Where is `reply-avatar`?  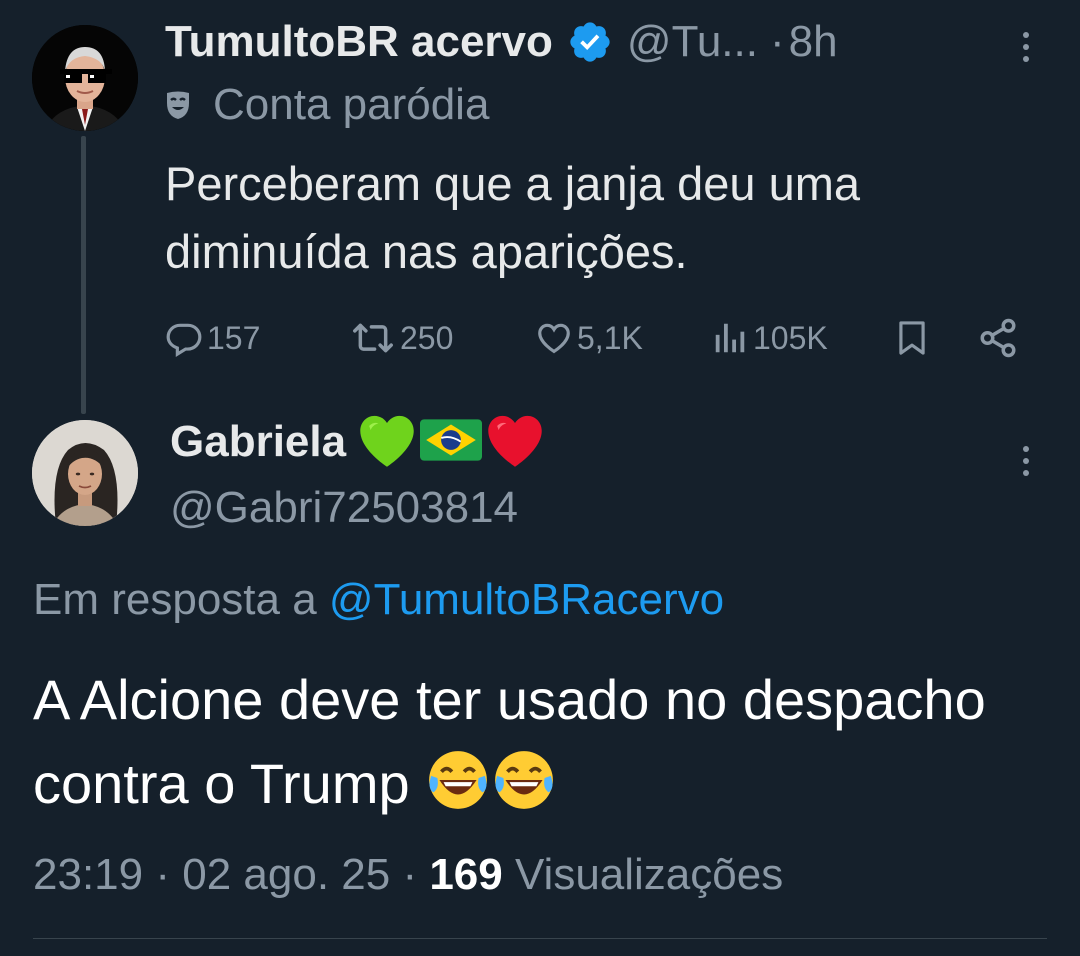 reply-avatar is located at coordinates (85, 473).